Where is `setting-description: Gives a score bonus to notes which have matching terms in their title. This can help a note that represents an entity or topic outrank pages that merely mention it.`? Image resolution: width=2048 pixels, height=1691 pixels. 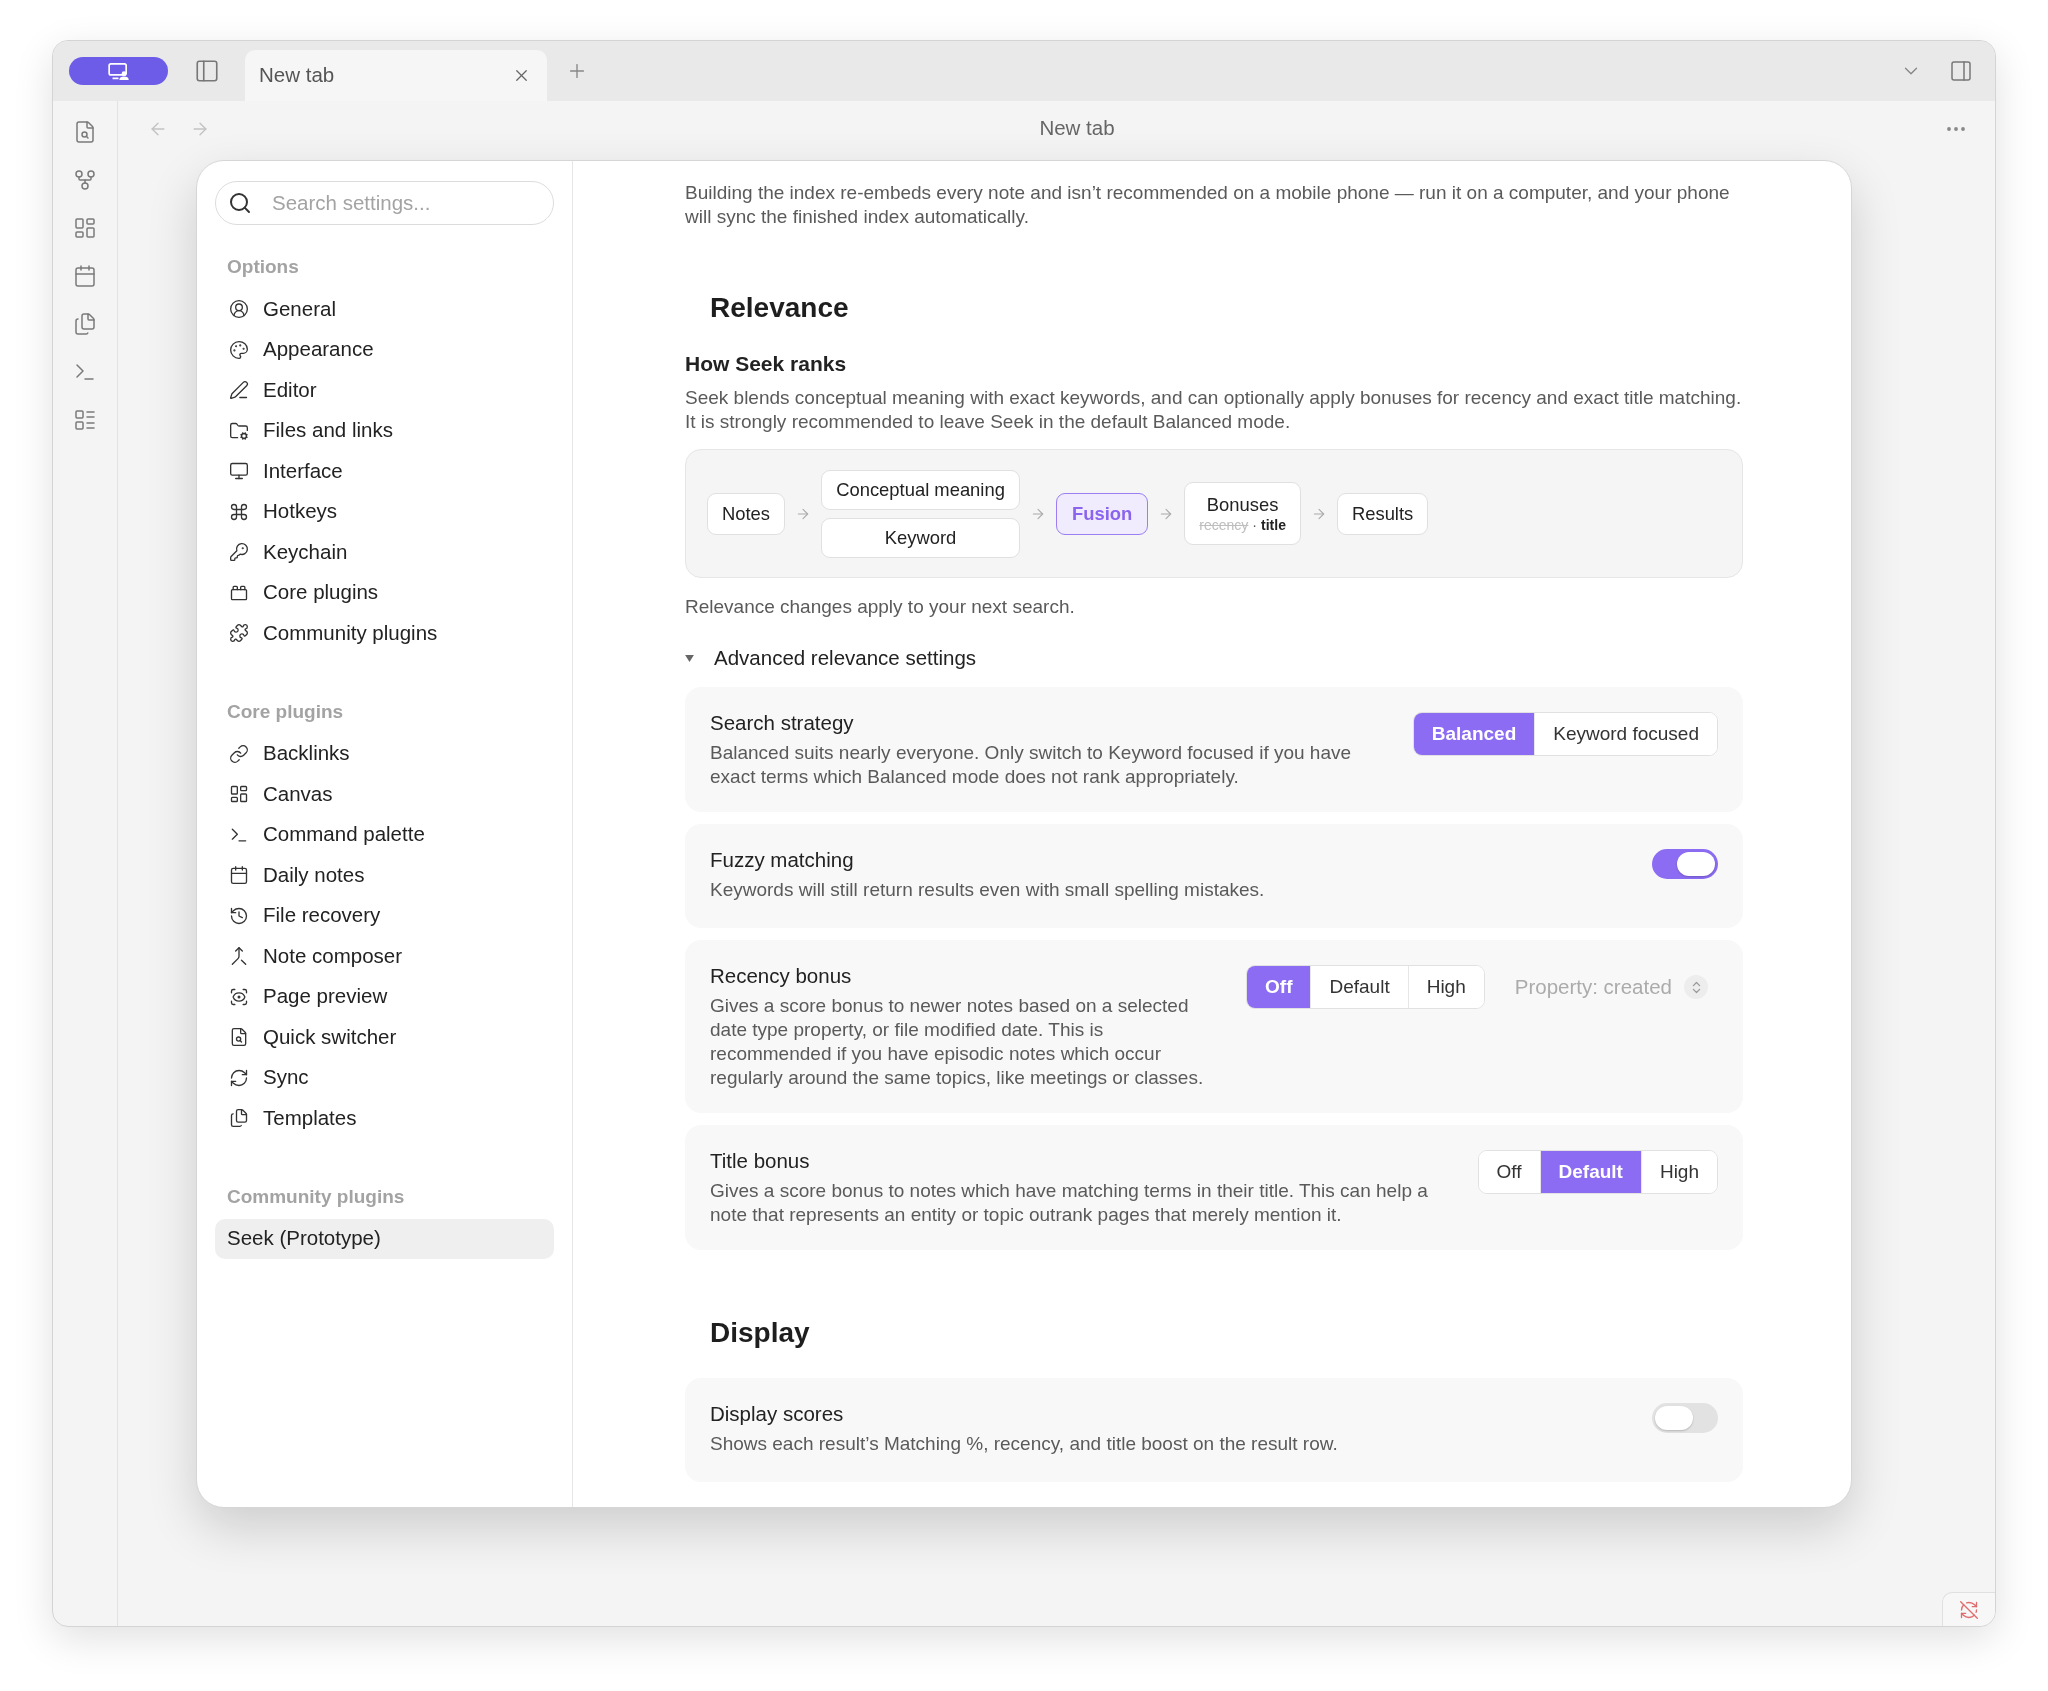
setting-description: Gives a score bonus to notes which have matching terms in their title. This can help a note that represents an entity or topic outrank pages that merely mention it. is located at coordinates (1069, 1203).